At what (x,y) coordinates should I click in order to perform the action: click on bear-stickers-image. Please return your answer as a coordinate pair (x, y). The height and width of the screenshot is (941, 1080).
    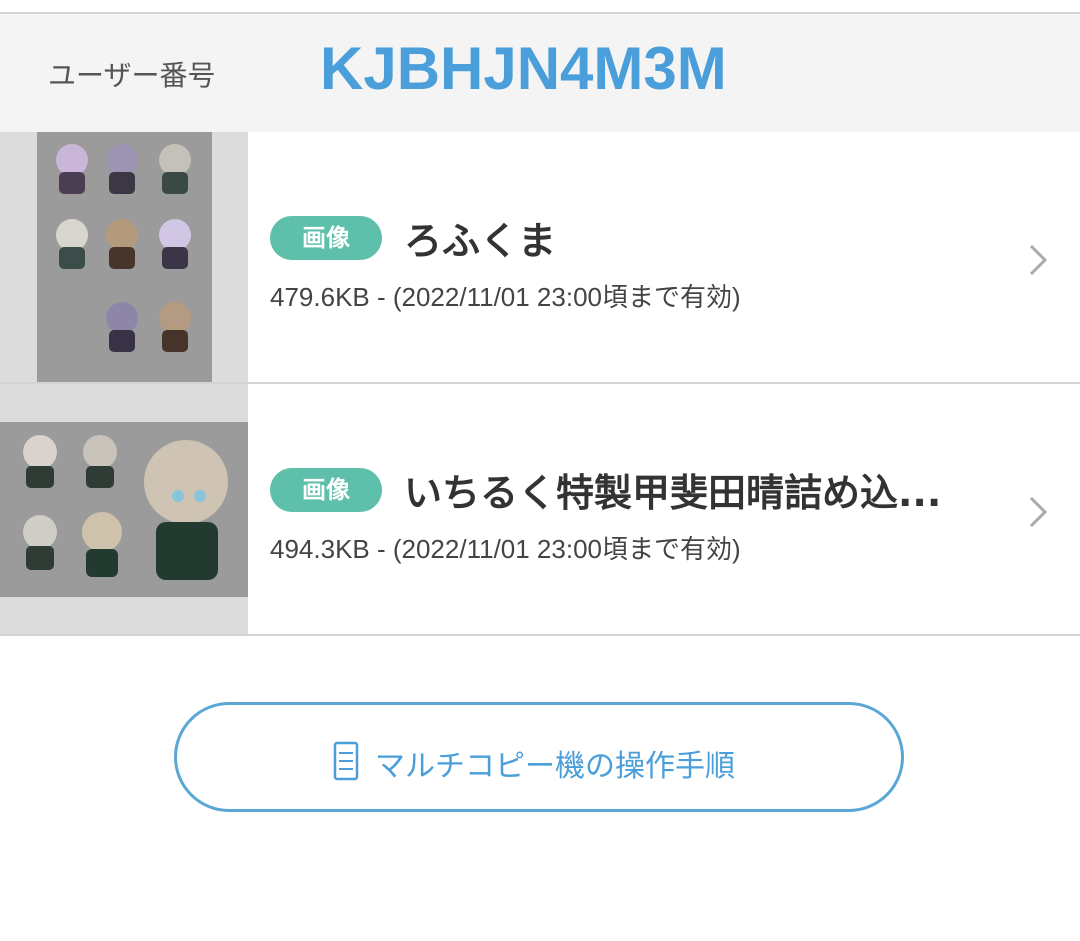
    Looking at the image, I should click on (123, 248).